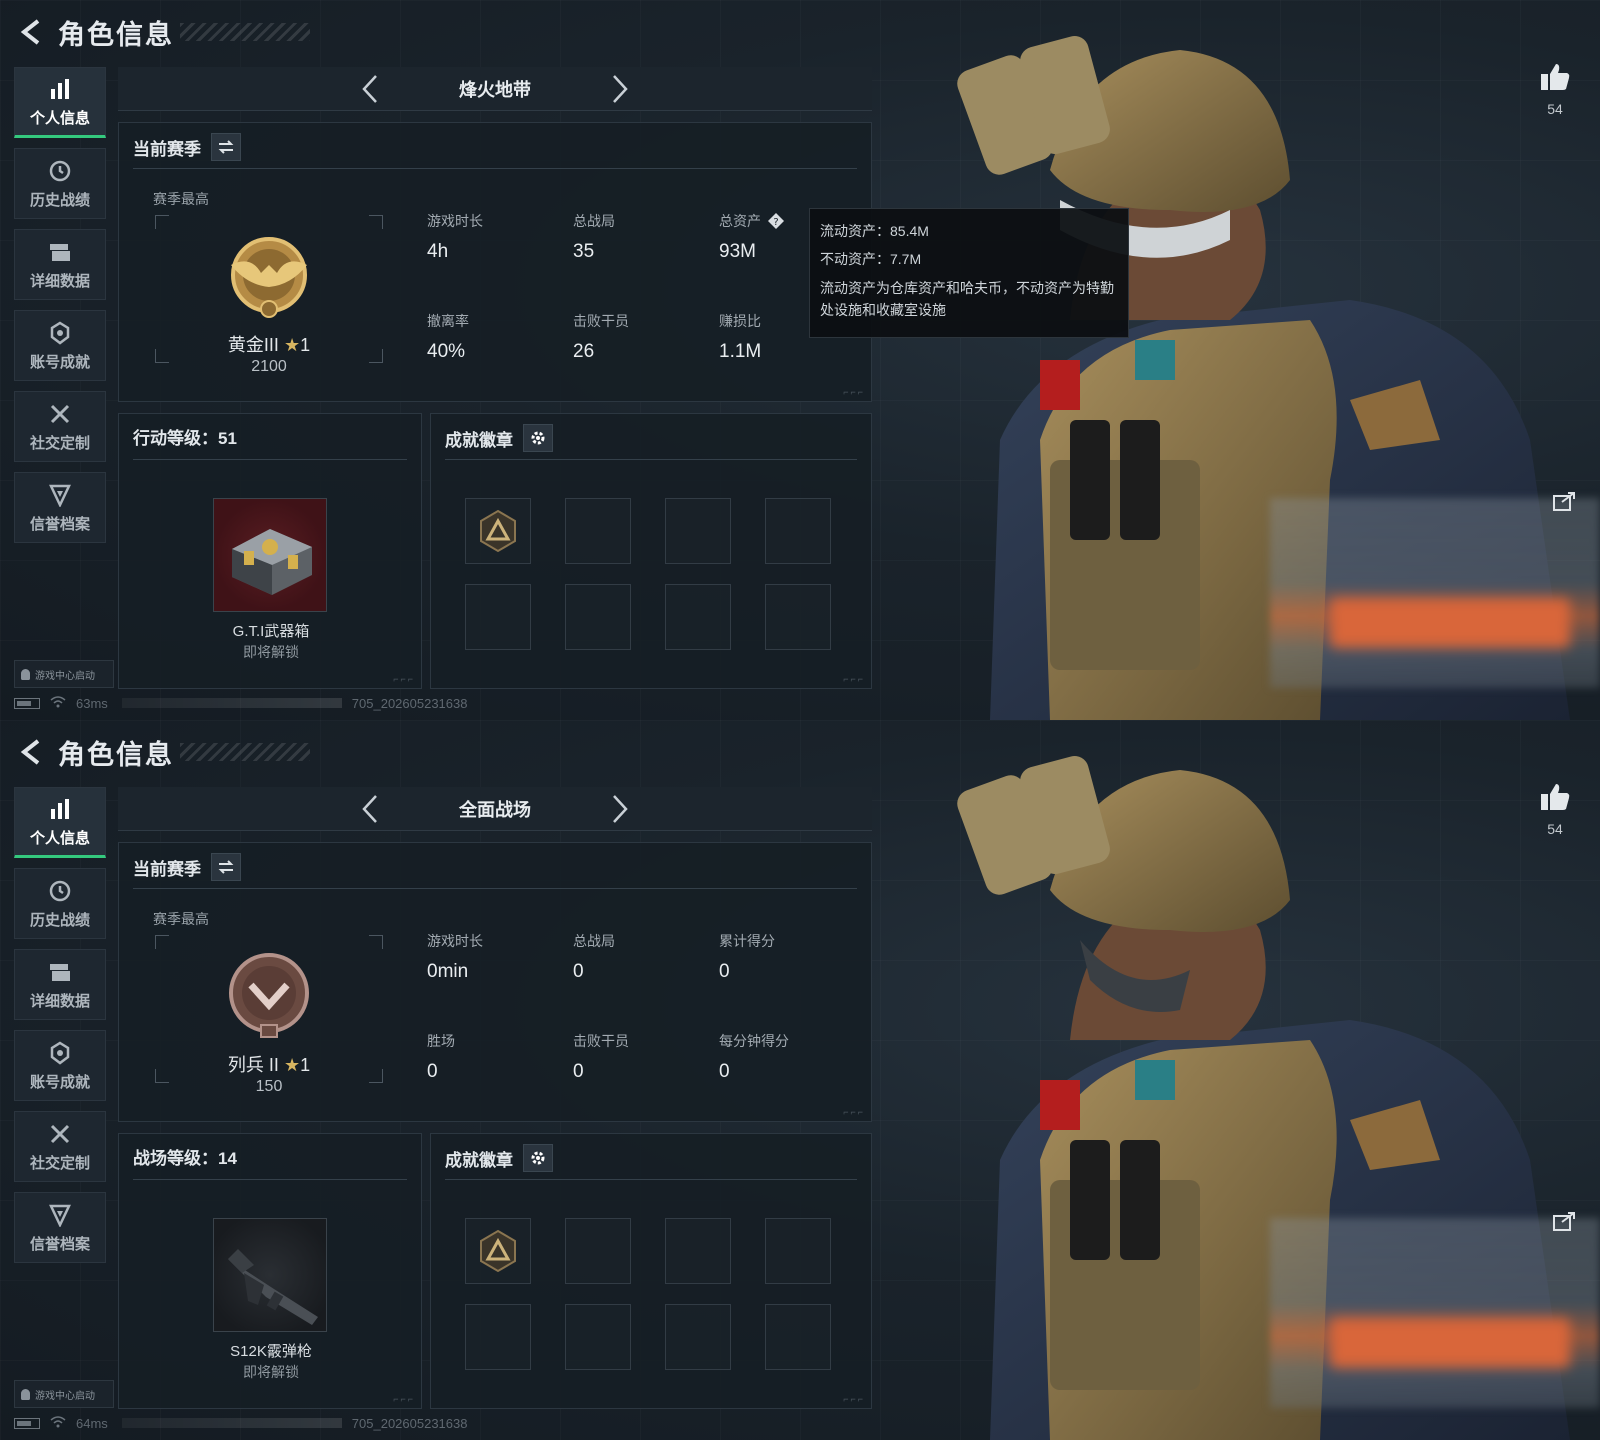 This screenshot has width=1600, height=1440. I want to click on back-arrow-icon, so click(30, 32).